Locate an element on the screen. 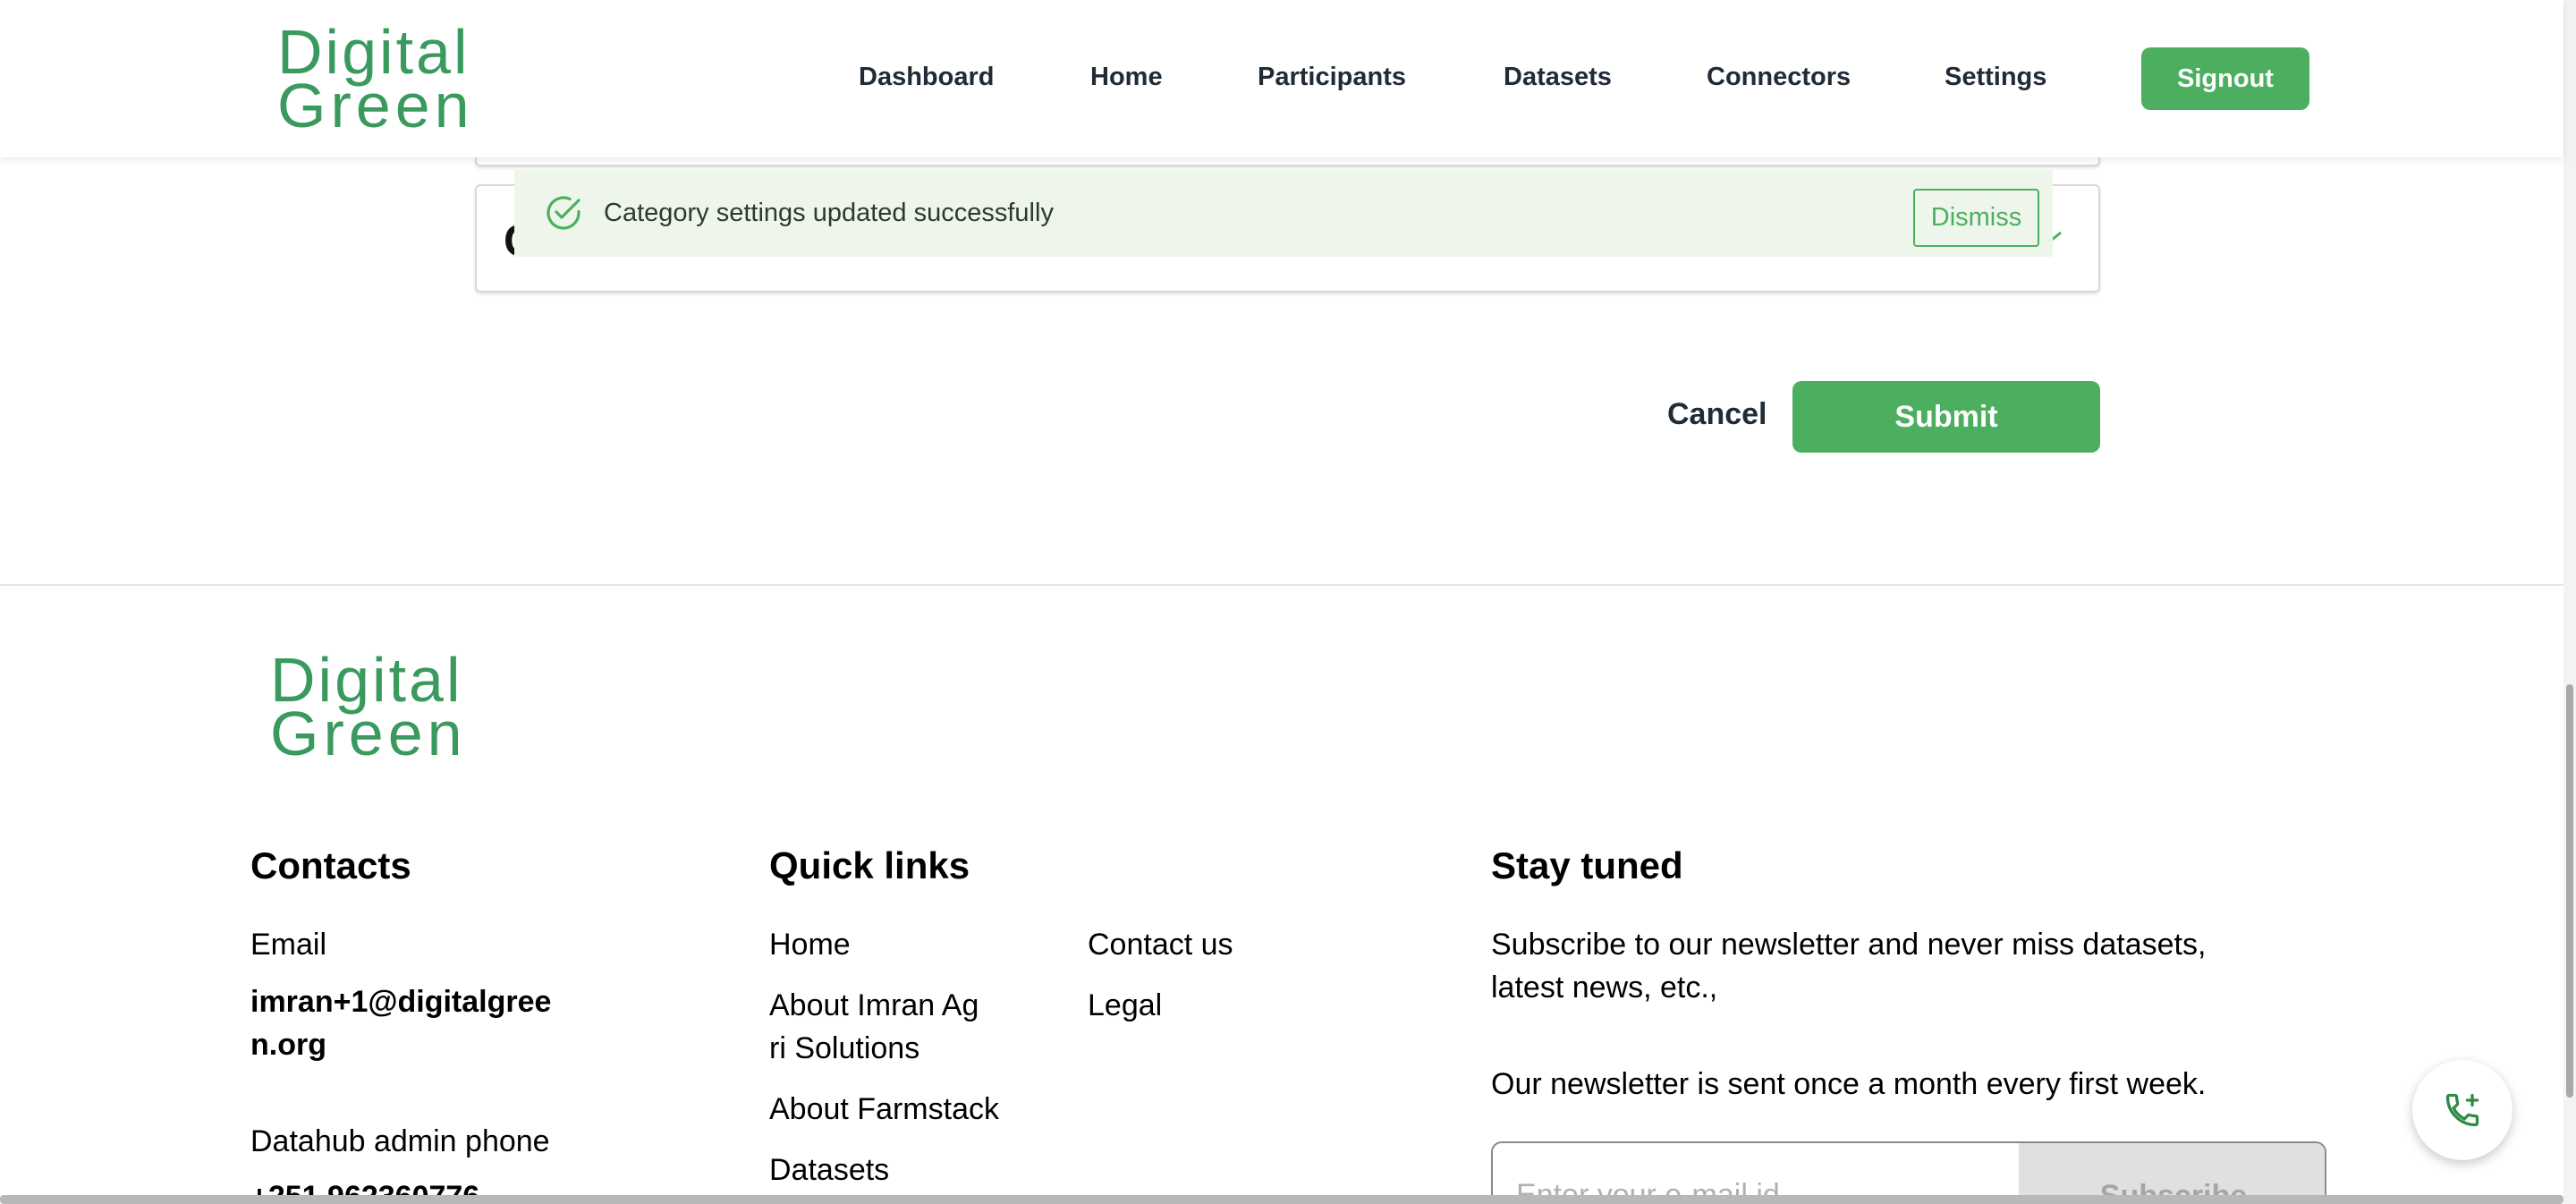 The width and height of the screenshot is (2576, 1204). footer-divider is located at coordinates (1281, 585).